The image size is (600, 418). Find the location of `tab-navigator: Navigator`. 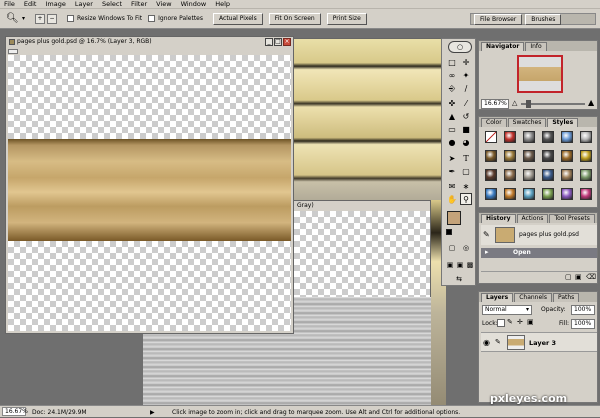

tab-navigator: Navigator is located at coordinates (503, 46).